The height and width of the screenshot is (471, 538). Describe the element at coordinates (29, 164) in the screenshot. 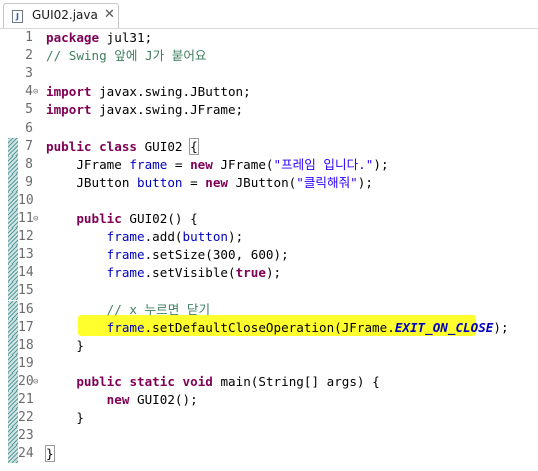

I see `line-number: 8` at that location.